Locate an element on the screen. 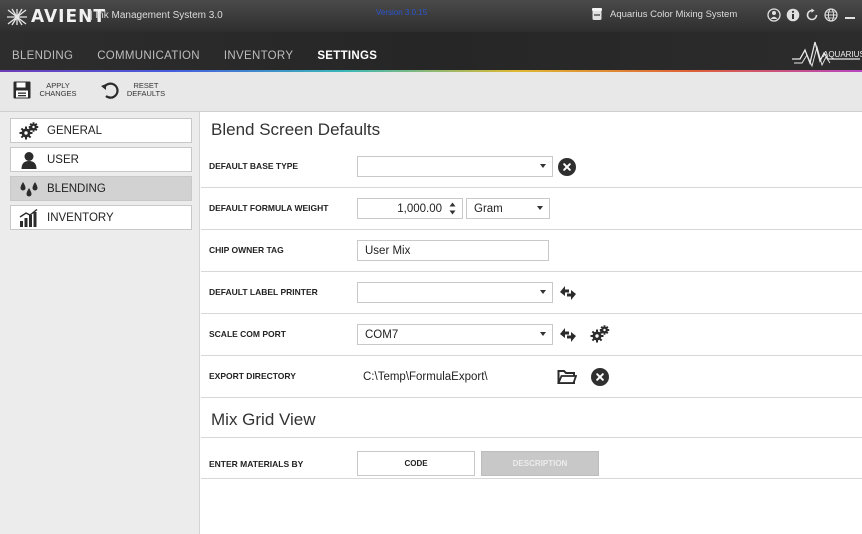  chip-owner-row: CHIP OWNER TAG User Mix is located at coordinates (531, 251).